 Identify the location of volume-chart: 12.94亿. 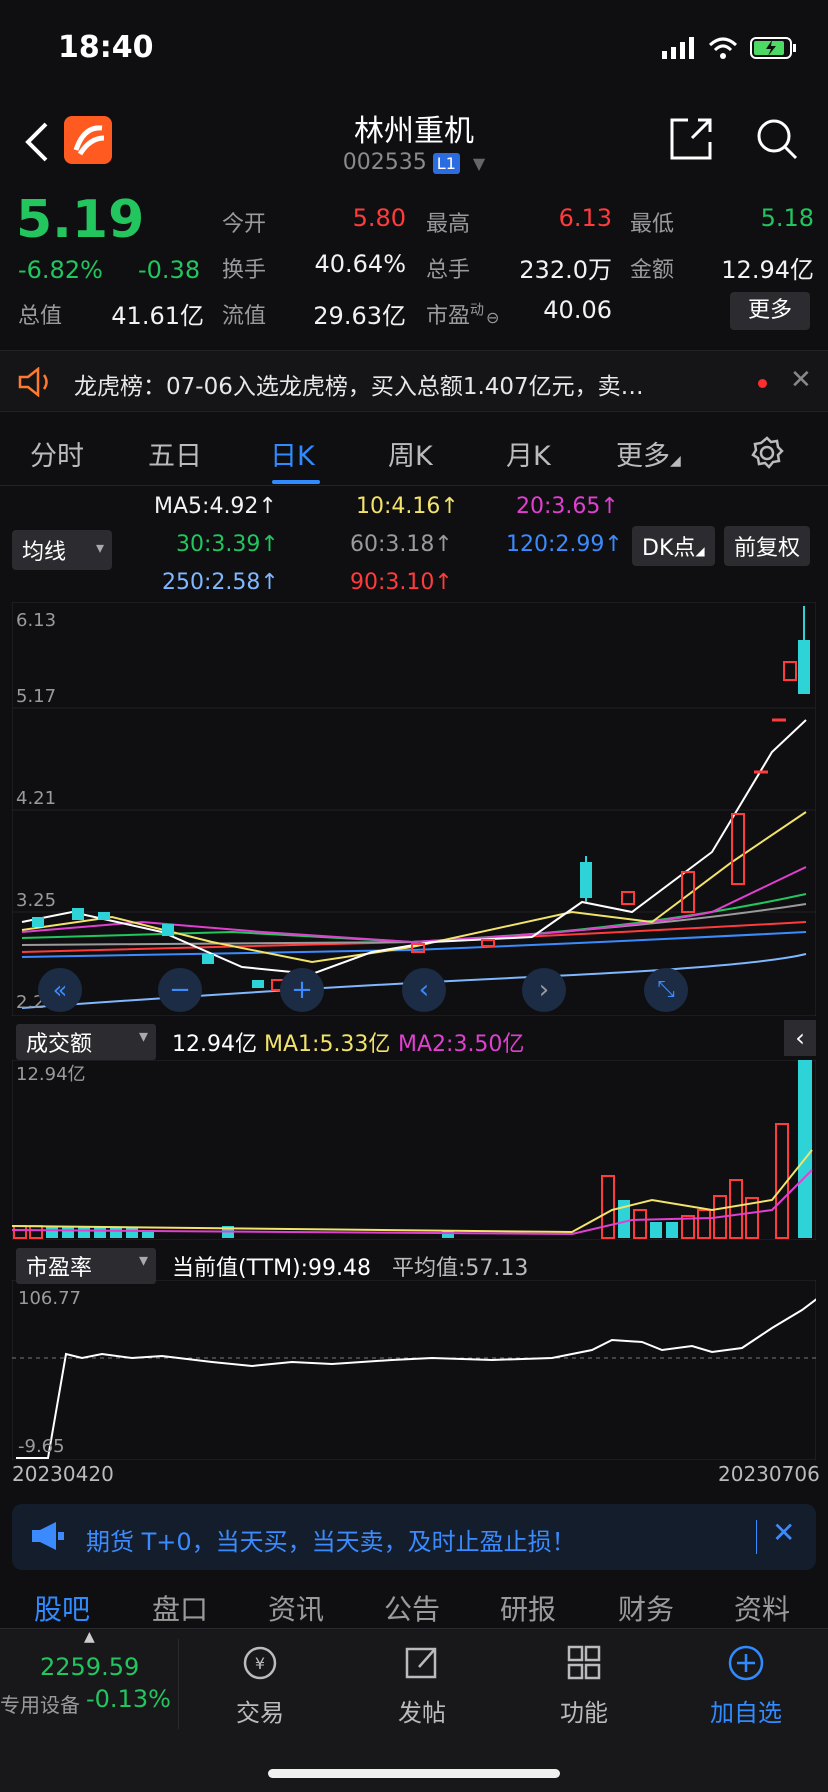
(414, 1150).